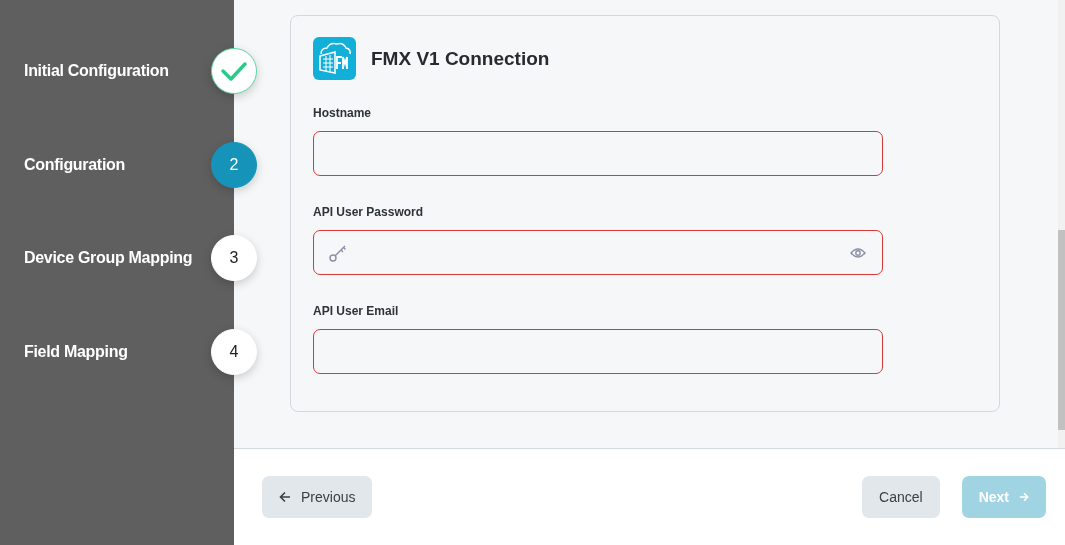  What do you see at coordinates (598, 252) in the screenshot?
I see `password-field` at bounding box center [598, 252].